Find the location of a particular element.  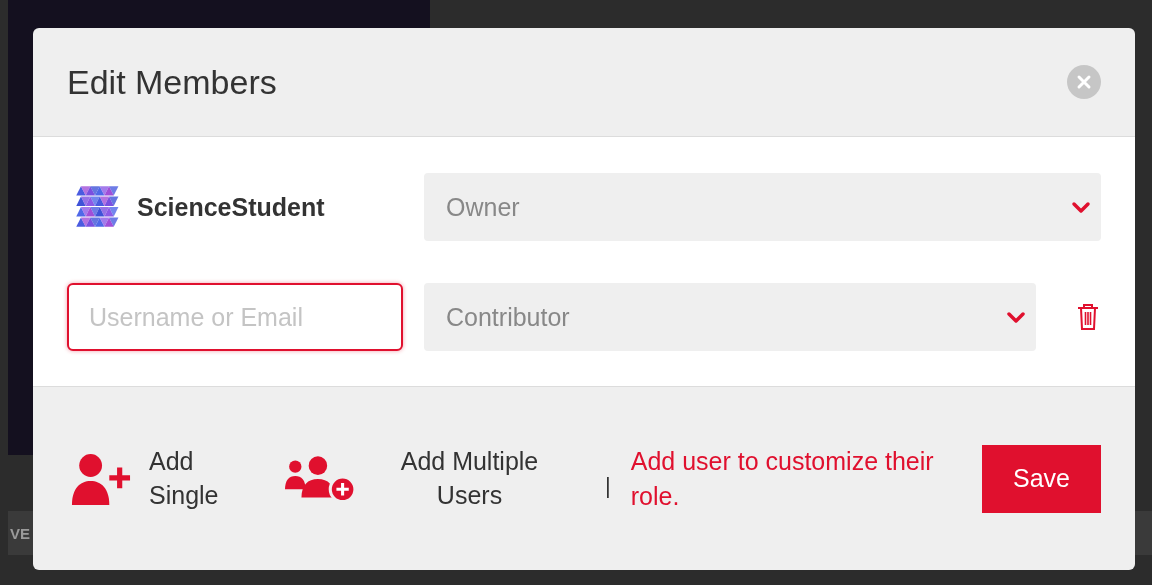

username: ScienceStudent is located at coordinates (231, 207).